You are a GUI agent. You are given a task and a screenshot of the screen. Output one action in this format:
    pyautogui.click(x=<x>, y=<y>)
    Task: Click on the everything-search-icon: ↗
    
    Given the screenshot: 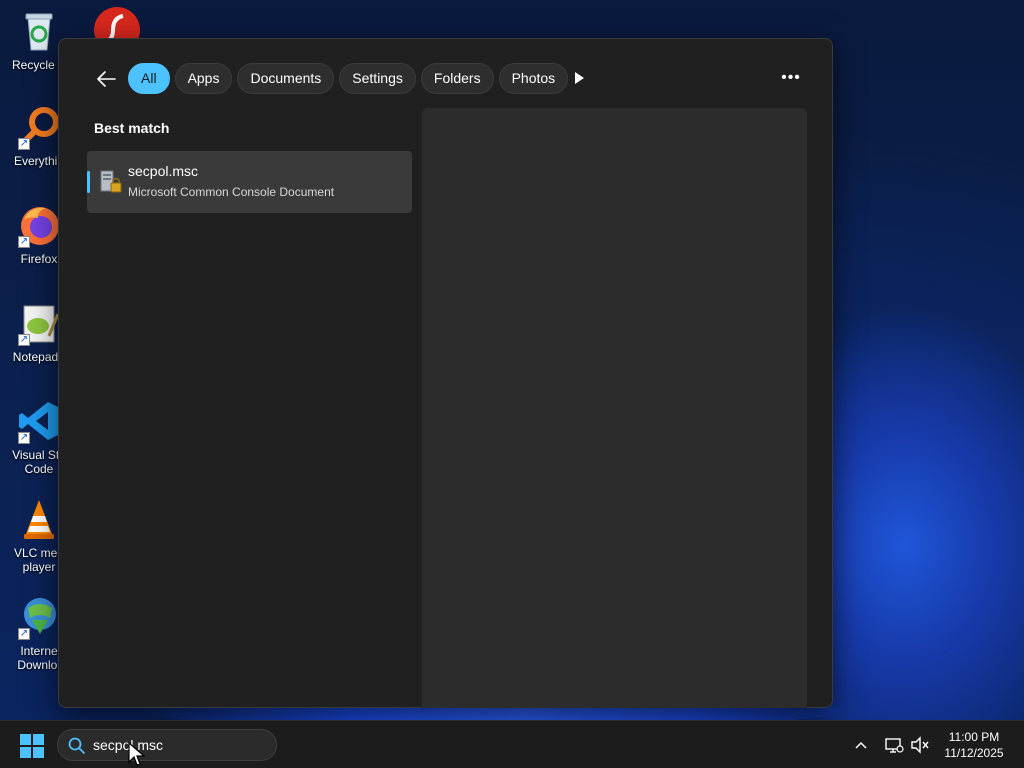 What is the action you would take?
    pyautogui.click(x=39, y=127)
    